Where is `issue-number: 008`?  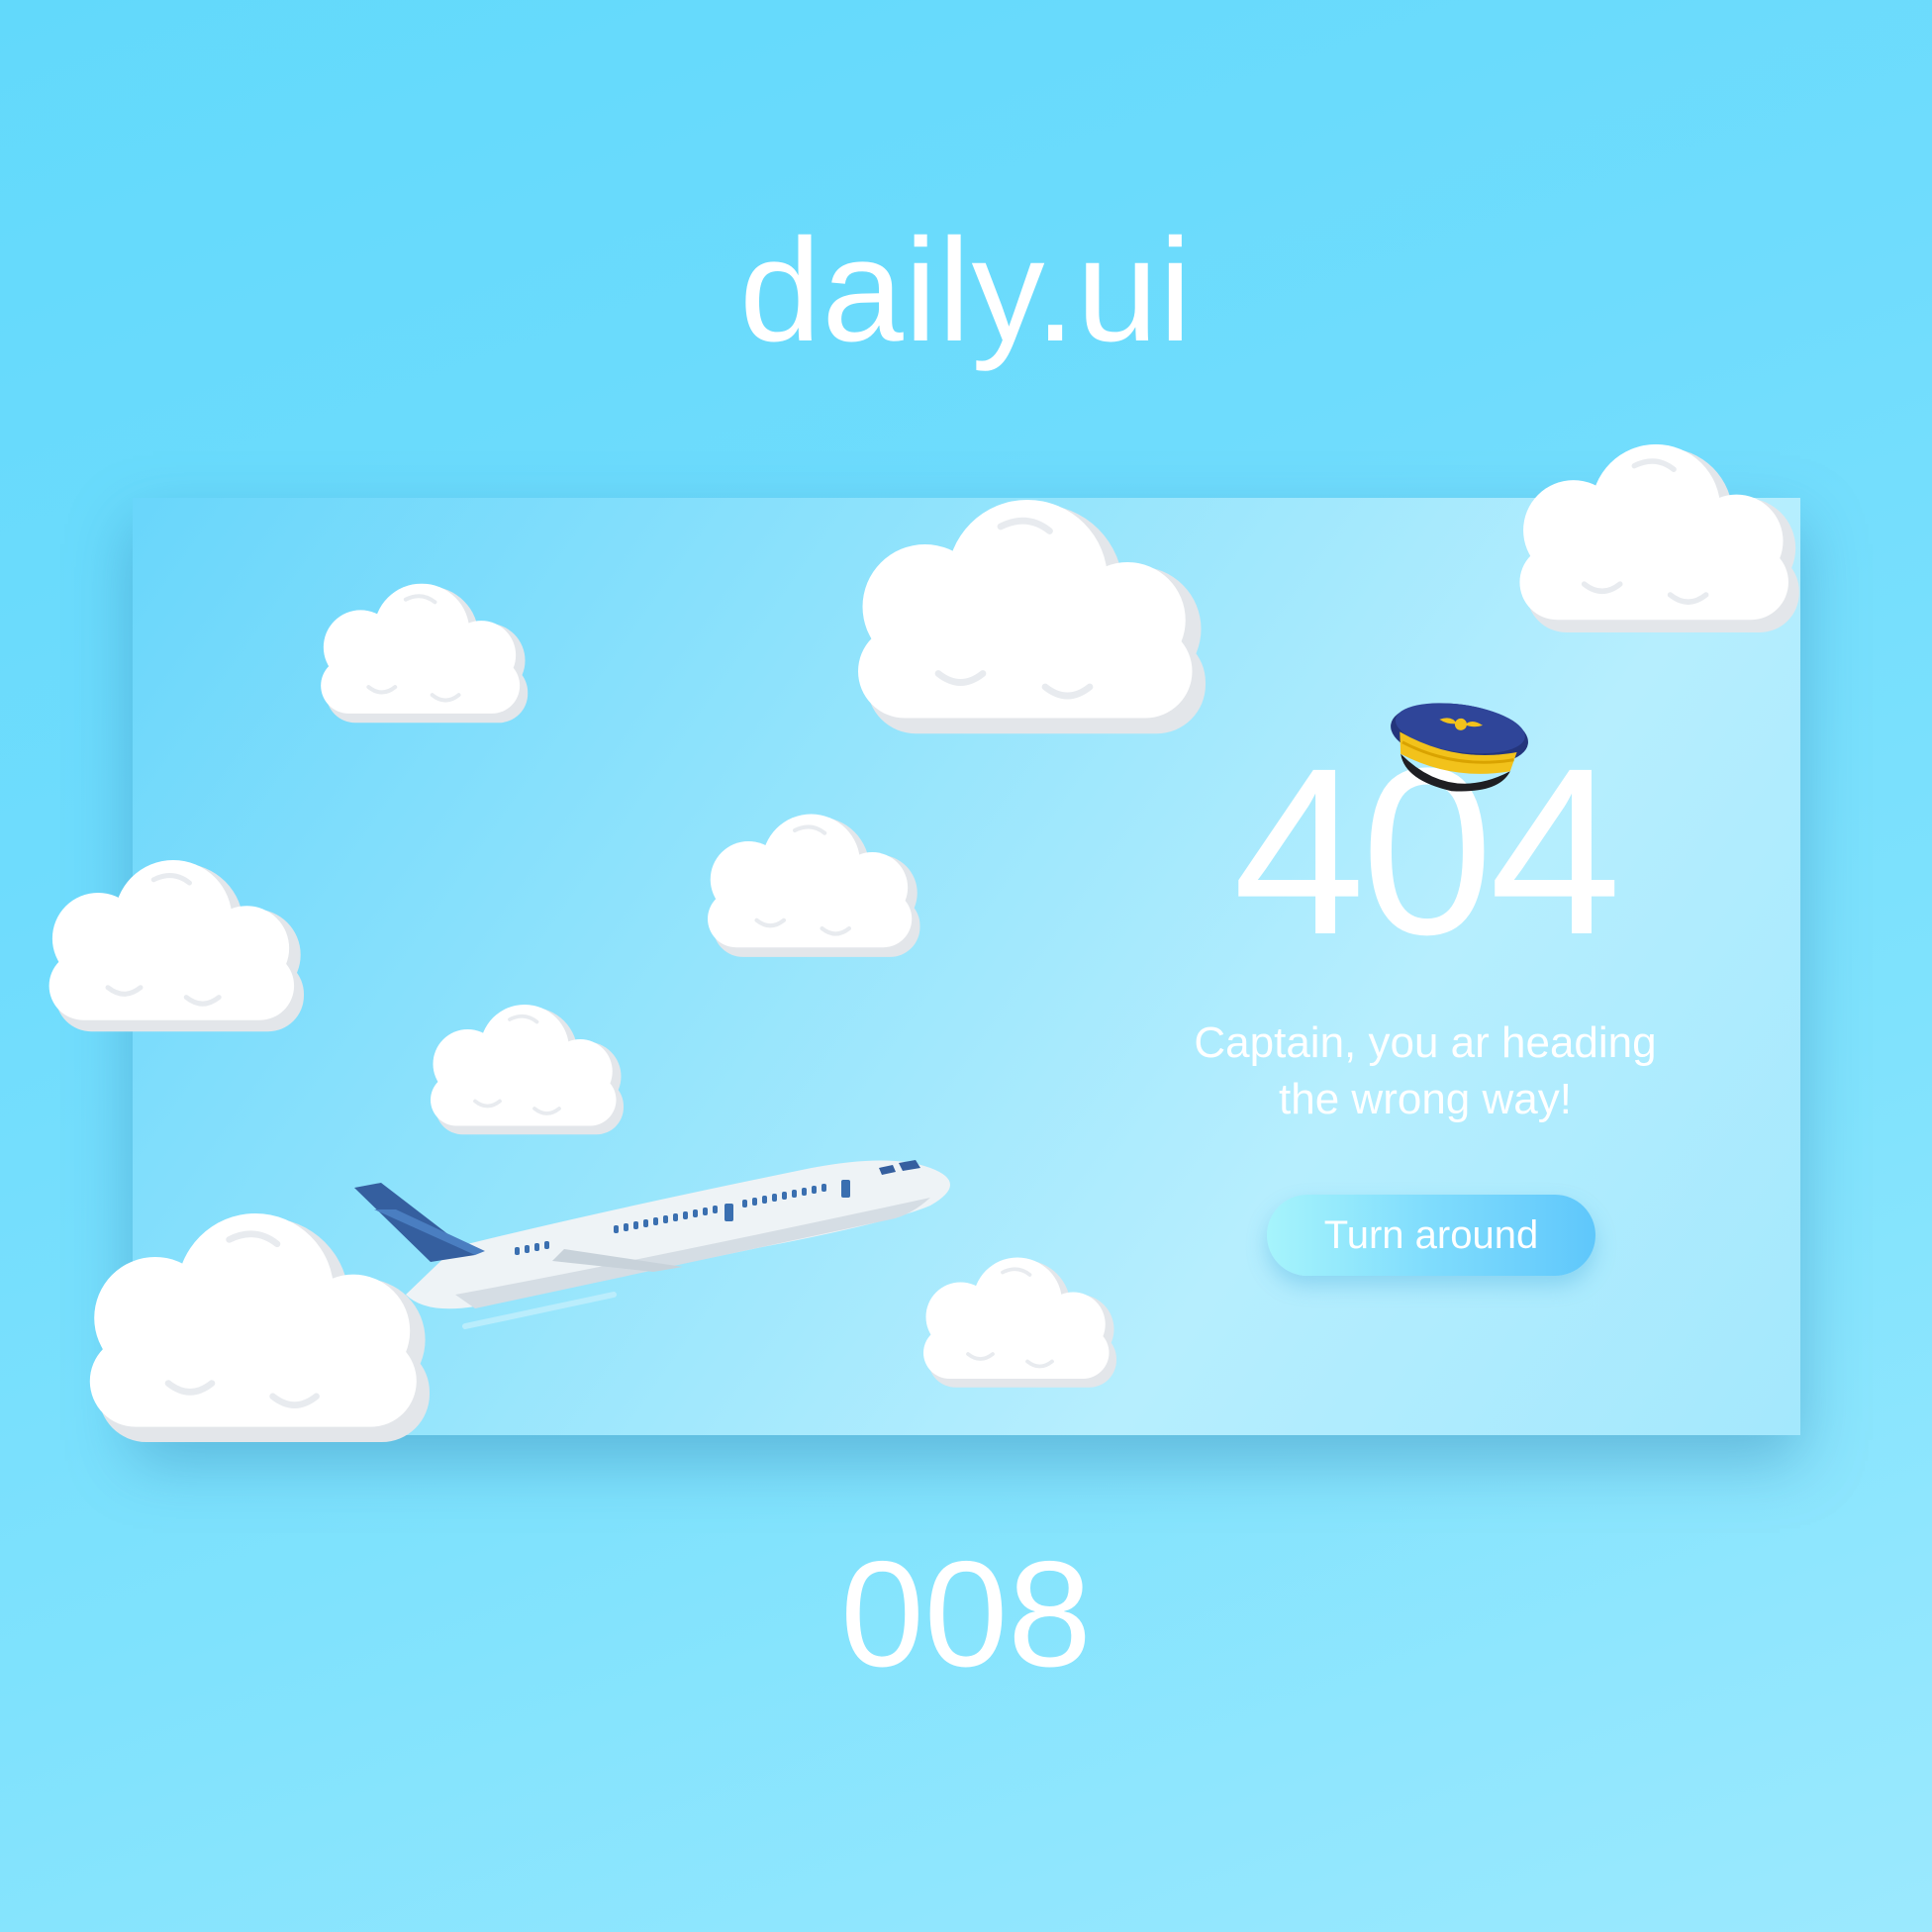 issue-number: 008 is located at coordinates (966, 1614).